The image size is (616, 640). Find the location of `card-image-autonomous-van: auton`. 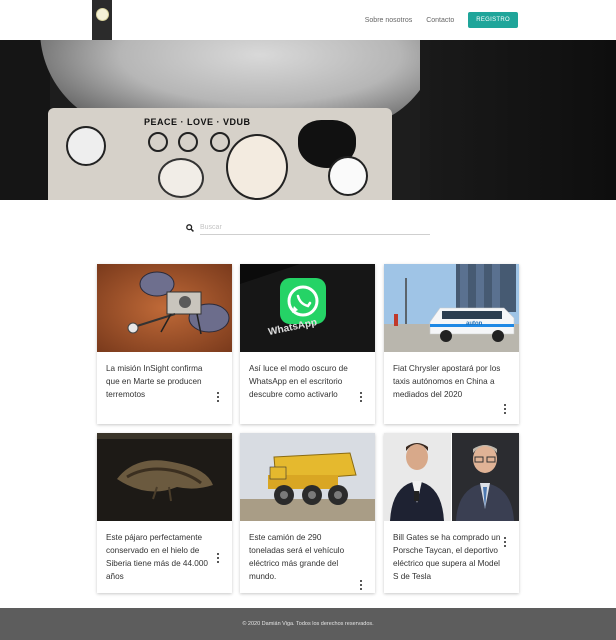

card-image-autonomous-van: auton is located at coordinates (451, 308).